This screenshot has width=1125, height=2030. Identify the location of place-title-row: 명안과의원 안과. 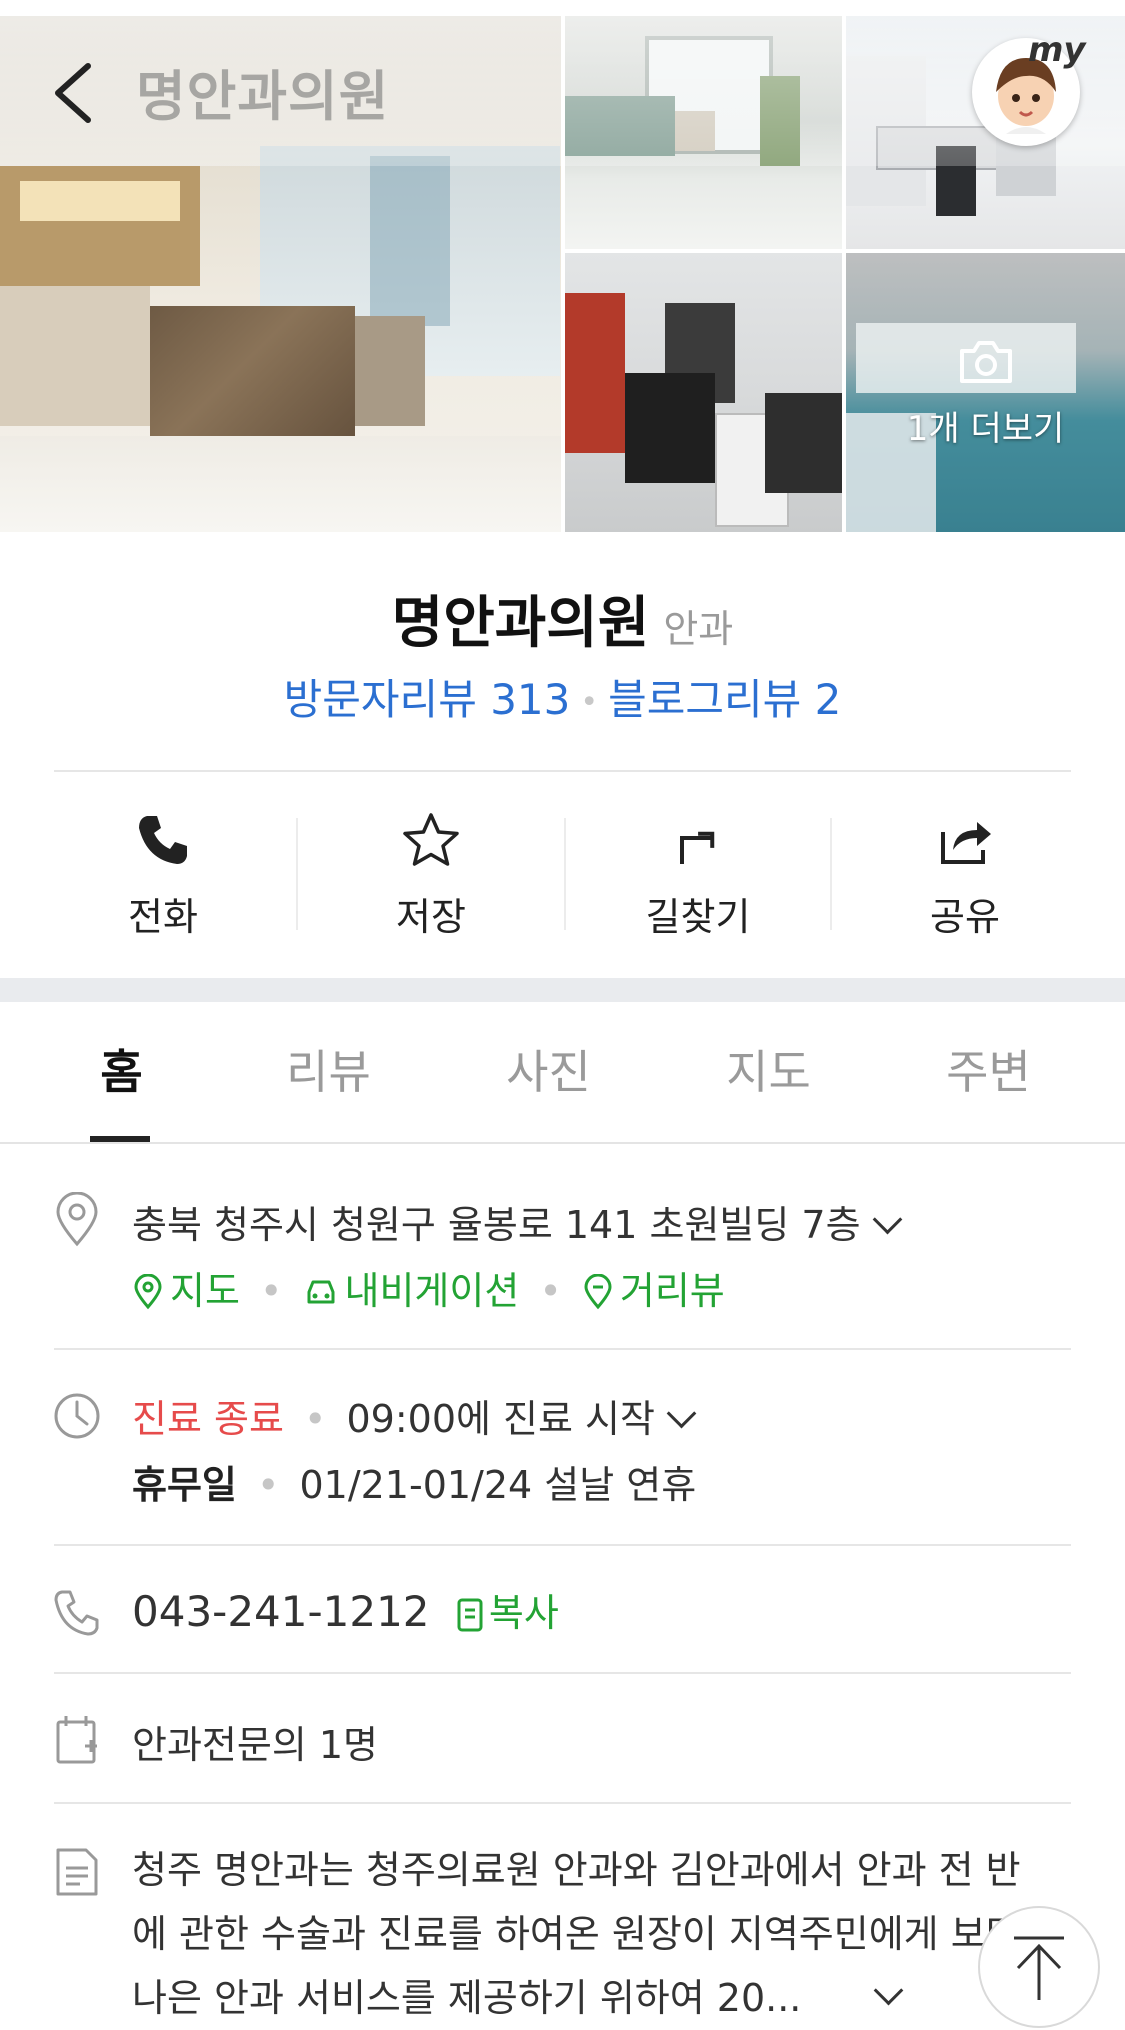
(562, 618).